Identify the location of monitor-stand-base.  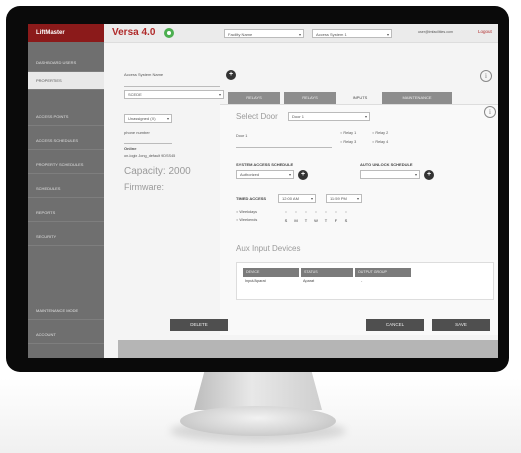
(258, 421).